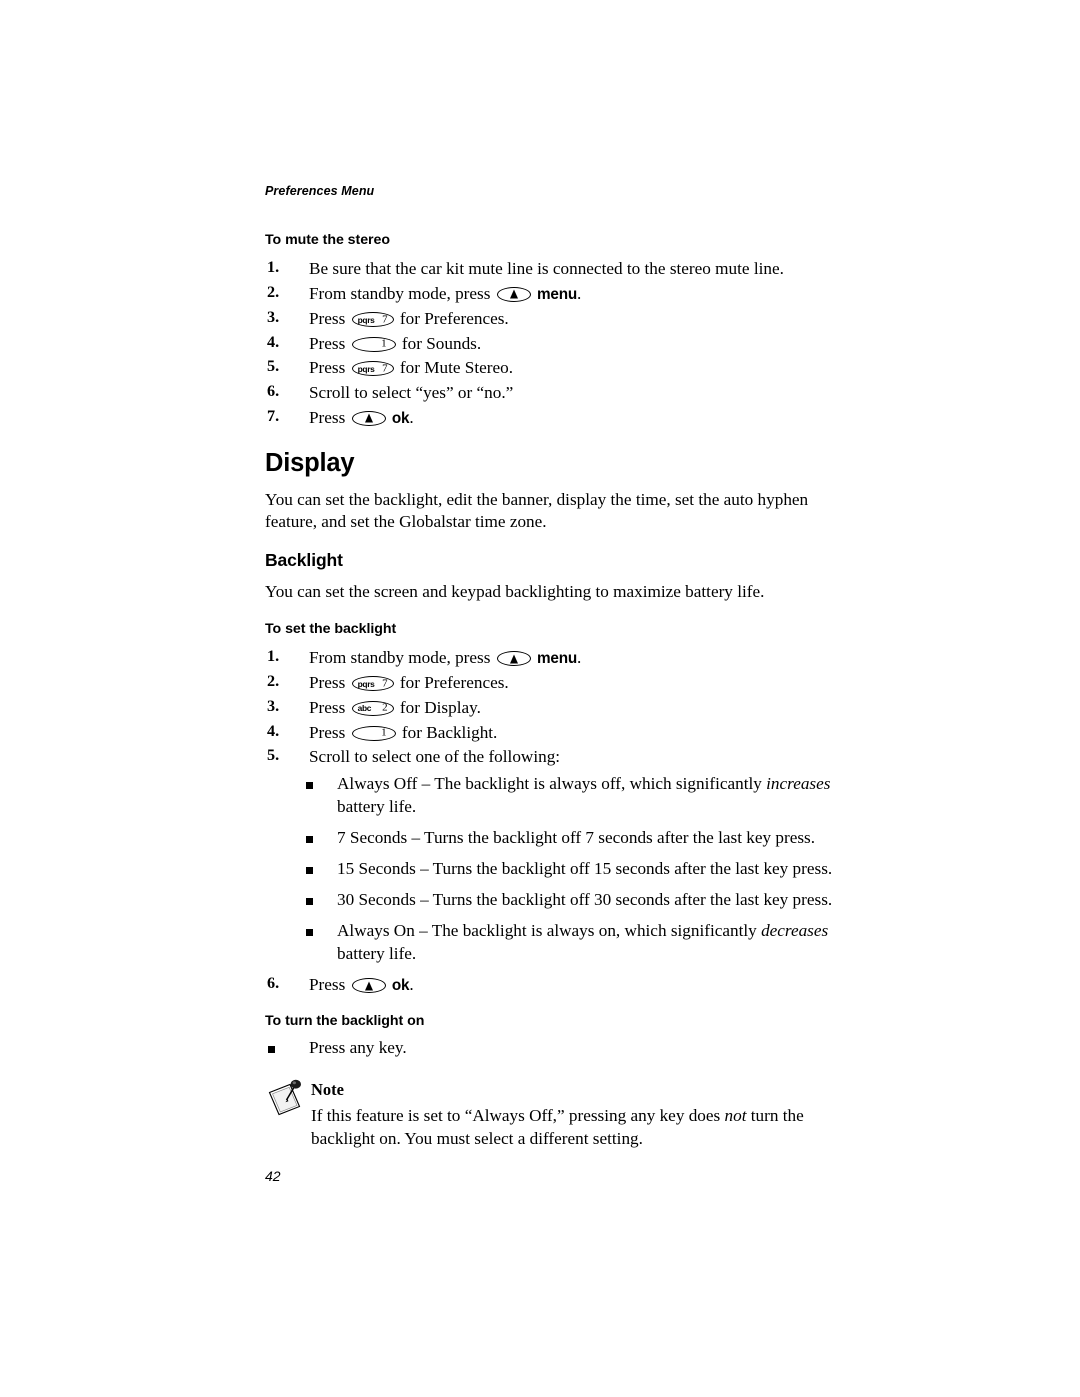 The image size is (1080, 1397). I want to click on note-title: Note, so click(327, 1090).